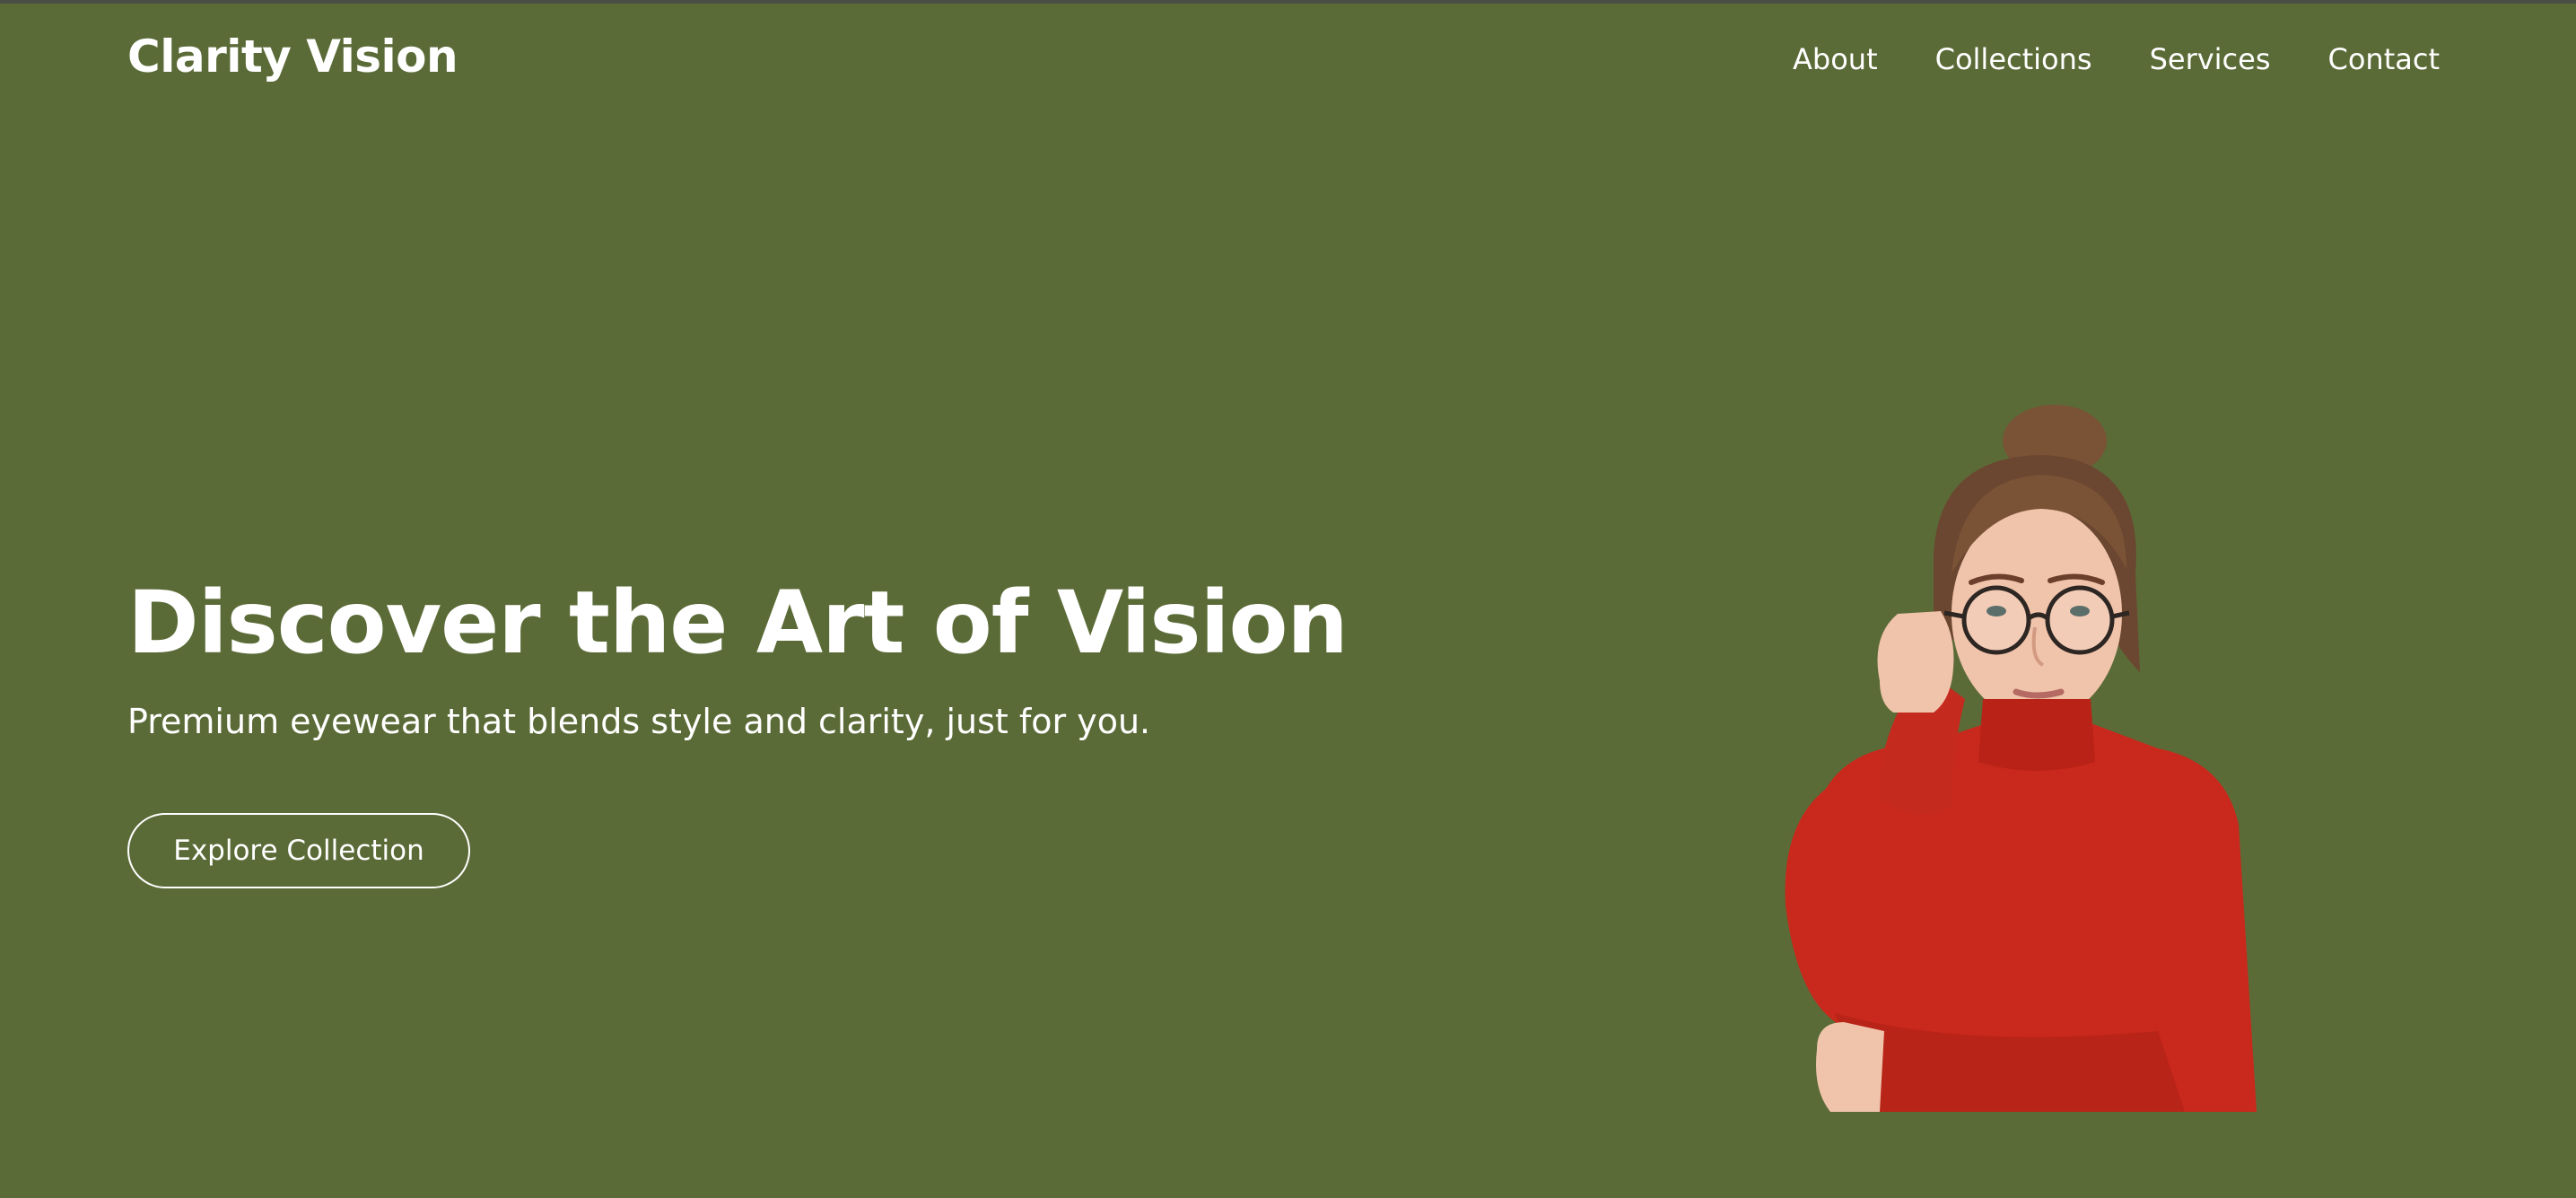 The image size is (2576, 1198). Describe the element at coordinates (2210, 59) in the screenshot. I see `nav-link-services: Services` at that location.